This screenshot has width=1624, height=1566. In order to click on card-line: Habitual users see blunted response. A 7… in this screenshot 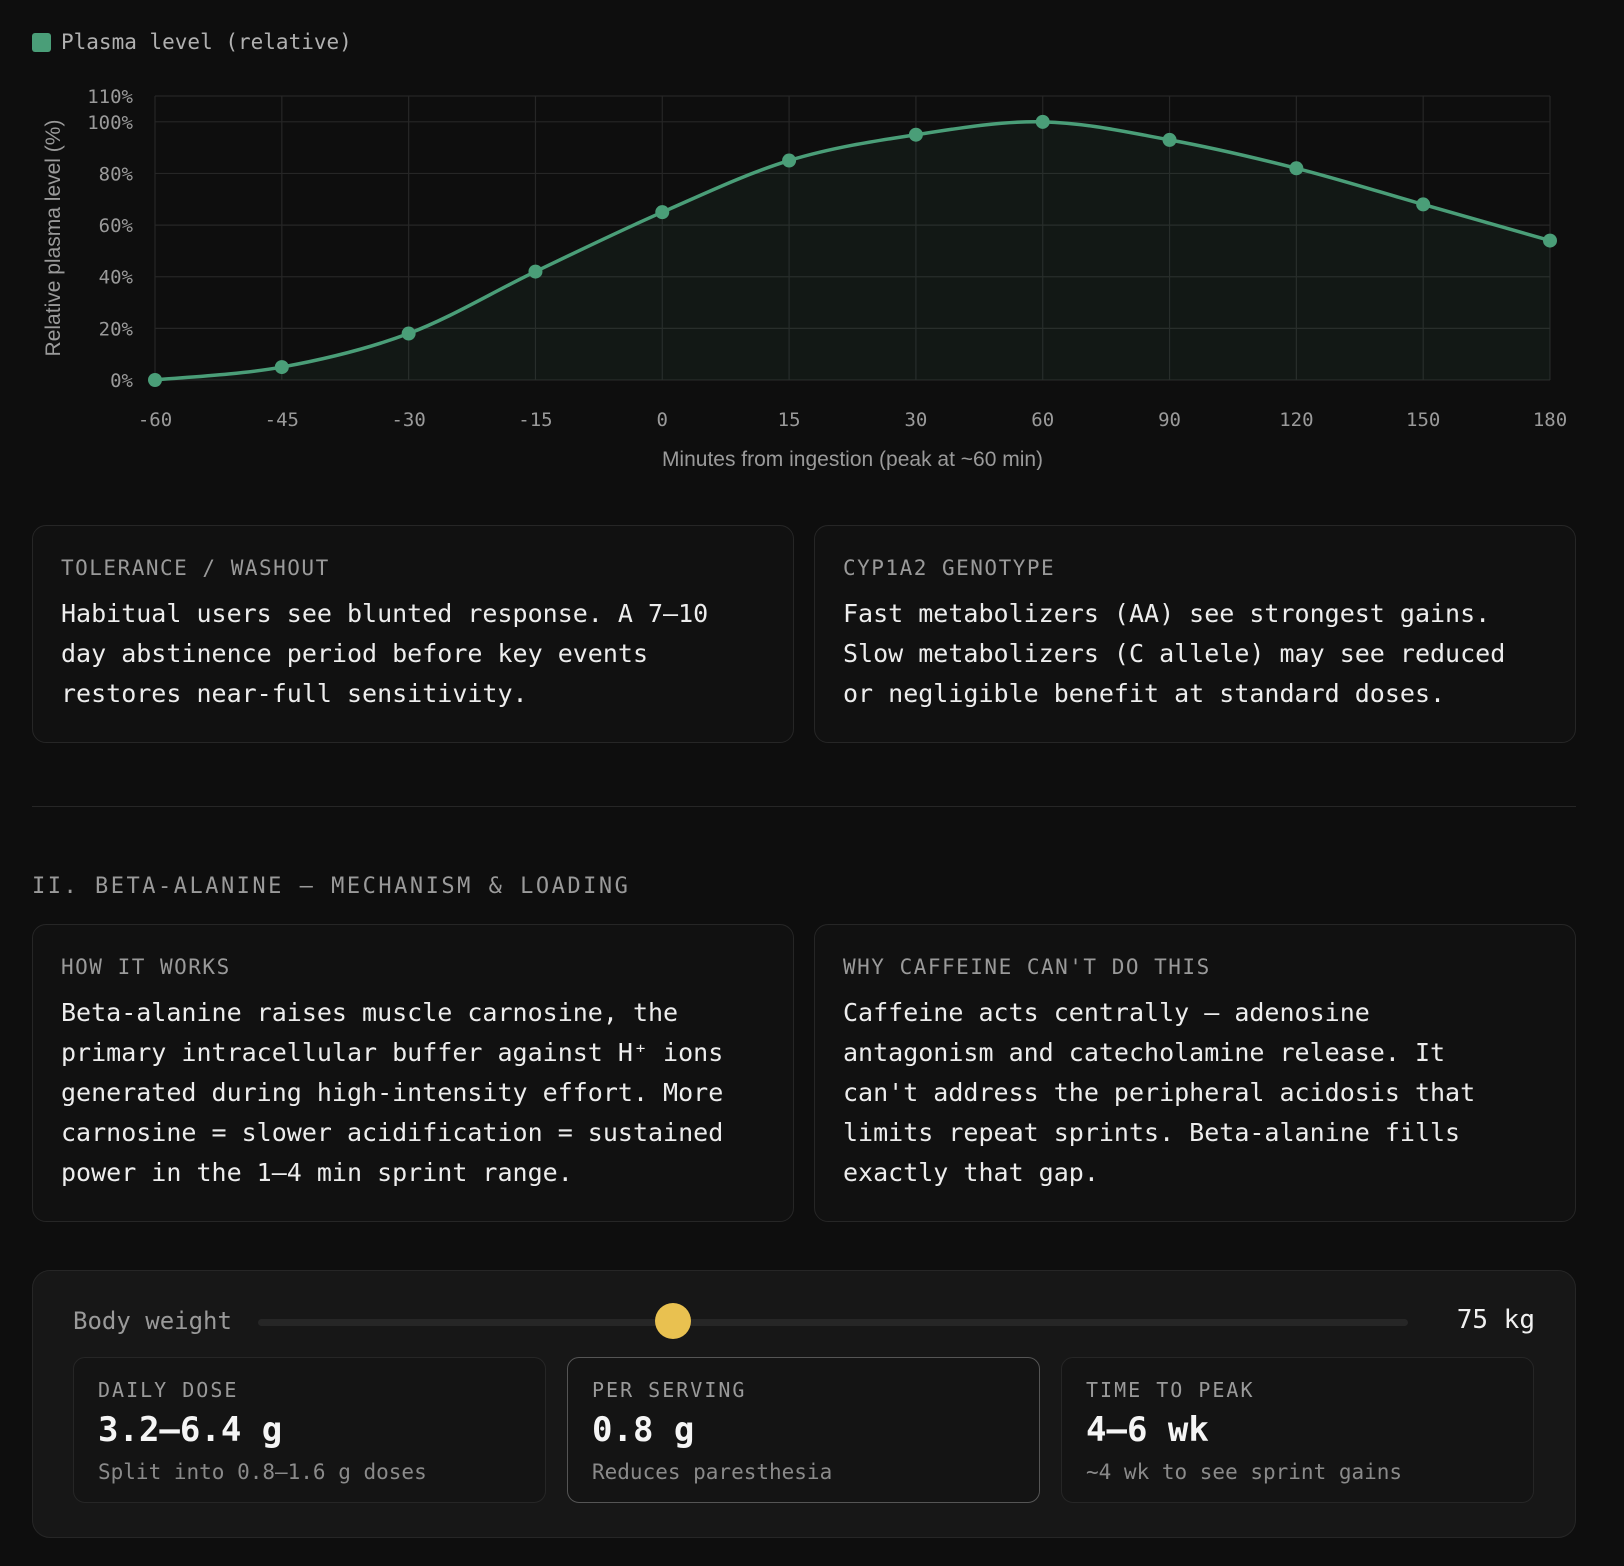, I will do `click(385, 613)`.